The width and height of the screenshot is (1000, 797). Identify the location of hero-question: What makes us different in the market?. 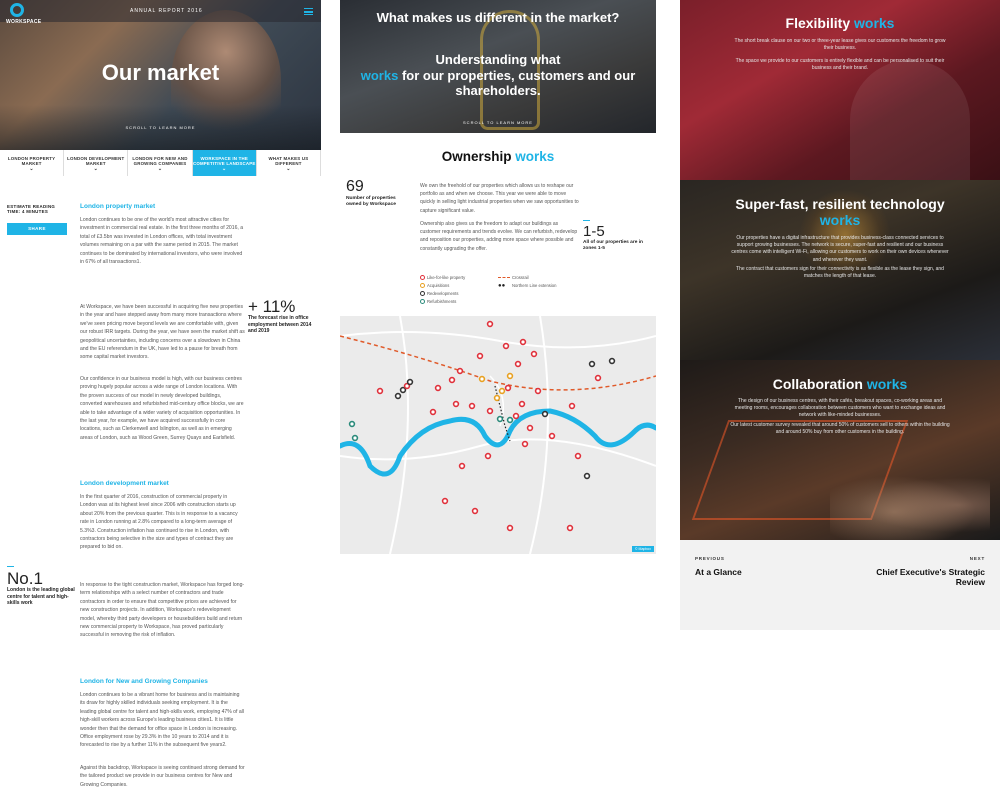
(498, 17).